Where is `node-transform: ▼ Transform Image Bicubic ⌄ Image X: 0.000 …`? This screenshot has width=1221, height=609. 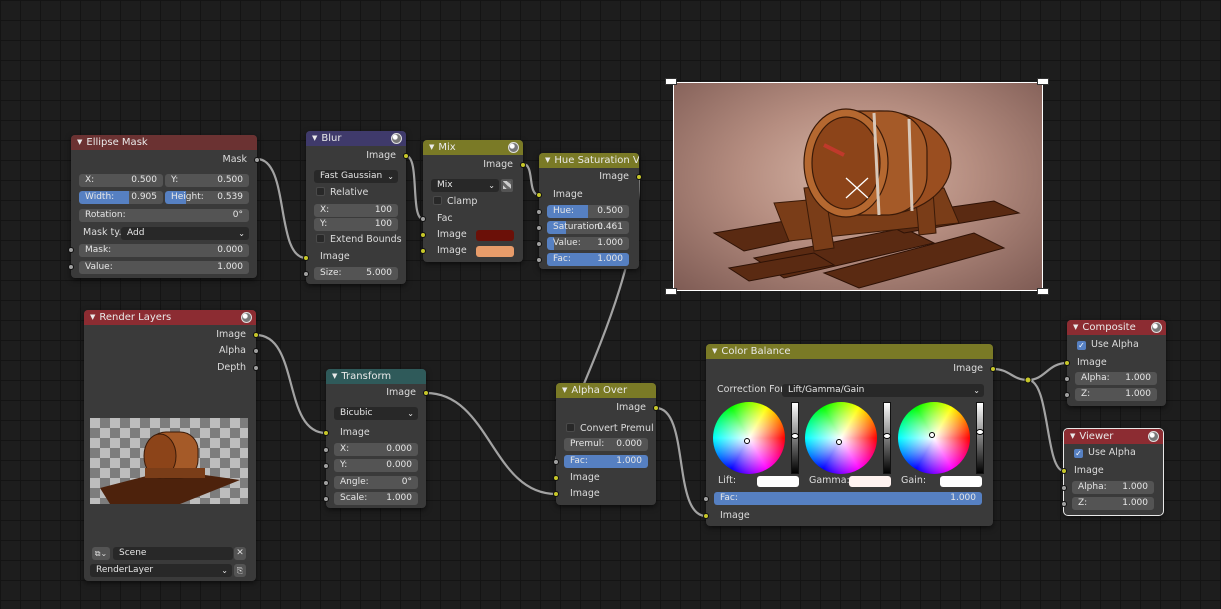 node-transform: ▼ Transform Image Bicubic ⌄ Image X: 0.000 … is located at coordinates (376, 438).